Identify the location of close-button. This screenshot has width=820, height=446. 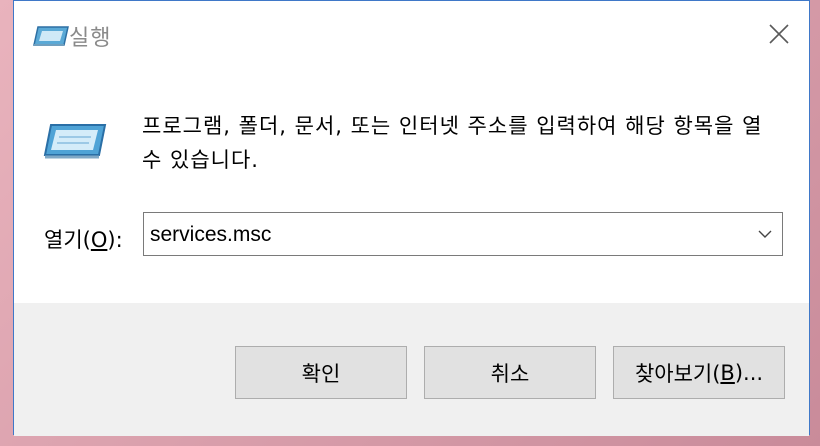
(779, 34).